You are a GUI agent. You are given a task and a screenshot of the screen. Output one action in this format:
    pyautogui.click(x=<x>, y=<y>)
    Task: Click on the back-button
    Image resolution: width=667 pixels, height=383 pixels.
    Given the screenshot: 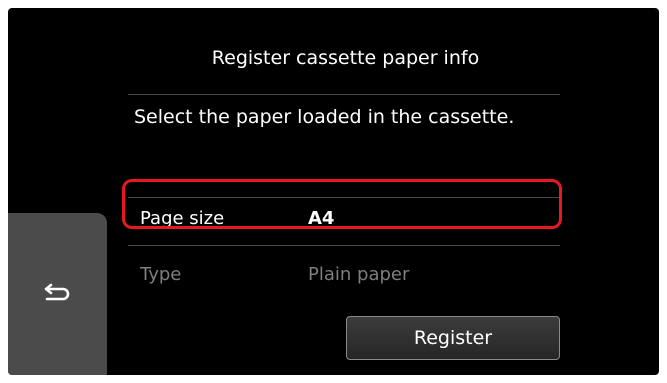 What is the action you would take?
    pyautogui.click(x=57, y=294)
    